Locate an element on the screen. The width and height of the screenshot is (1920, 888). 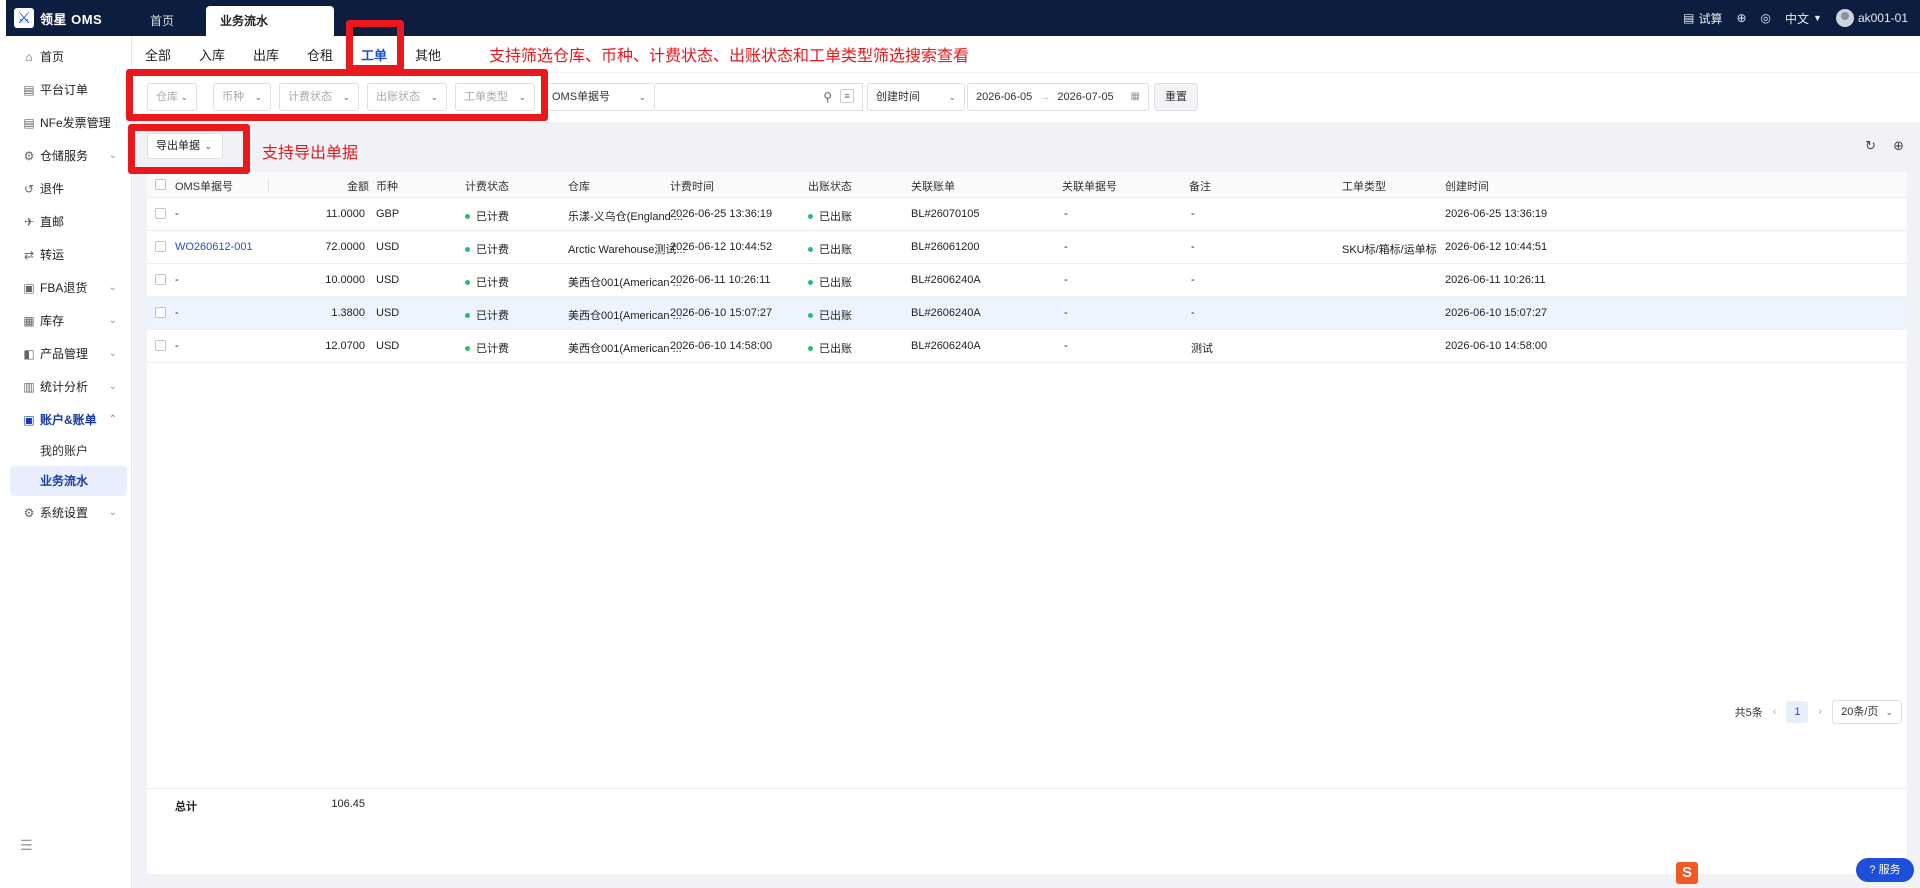
chevron-up-icon: ⌃ is located at coordinates (112, 419).